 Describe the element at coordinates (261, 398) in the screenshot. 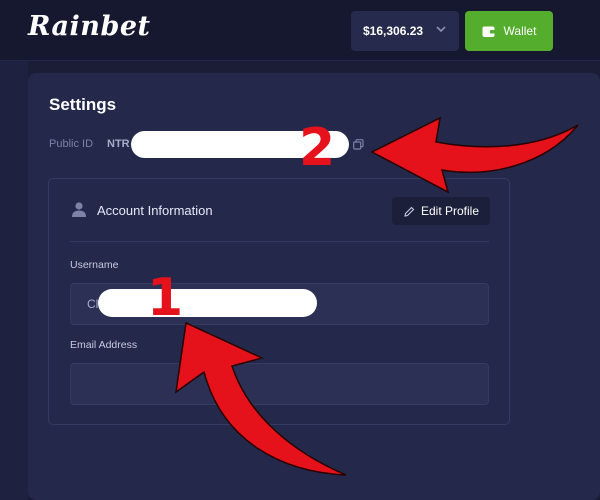

I see `red-arrow-lower` at that location.